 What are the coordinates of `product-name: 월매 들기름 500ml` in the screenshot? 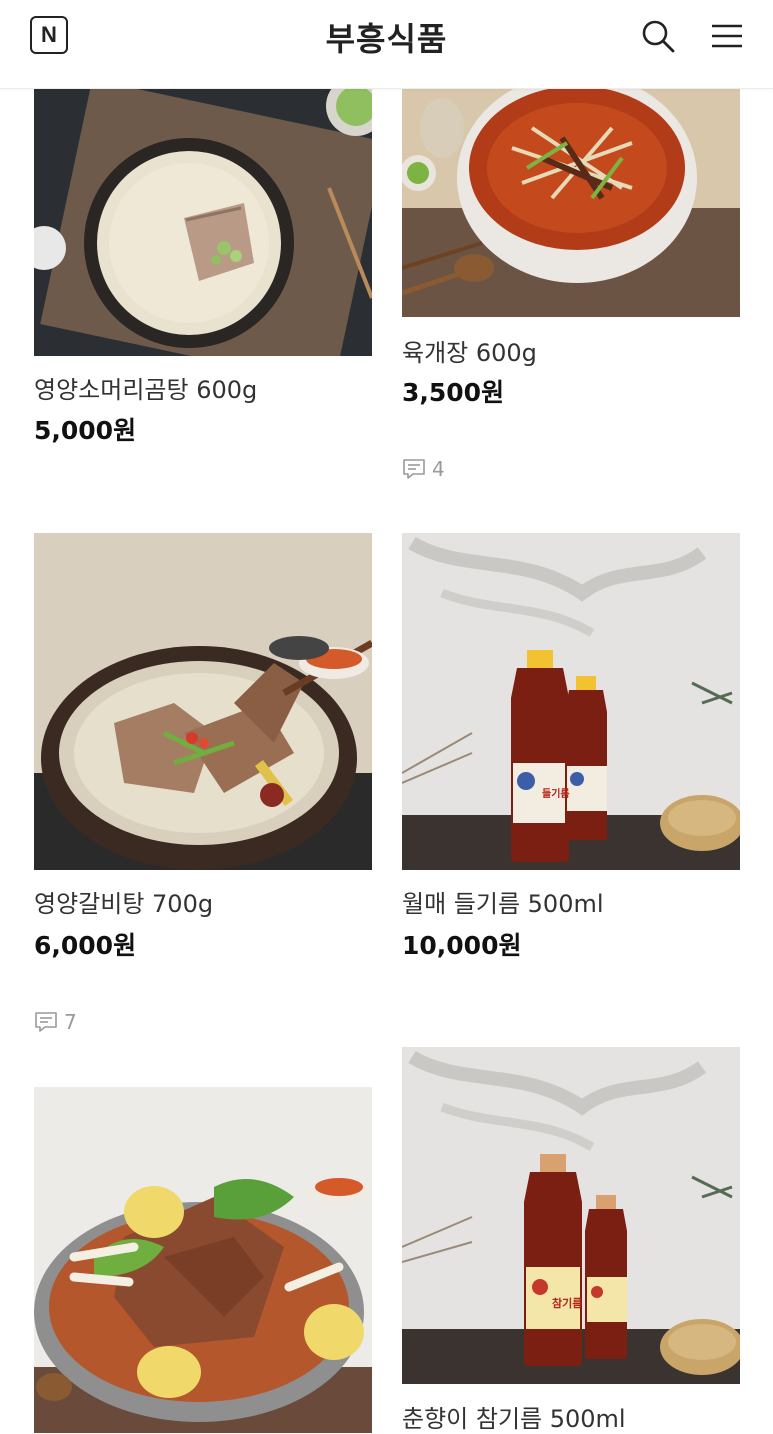 It's located at (503, 901).